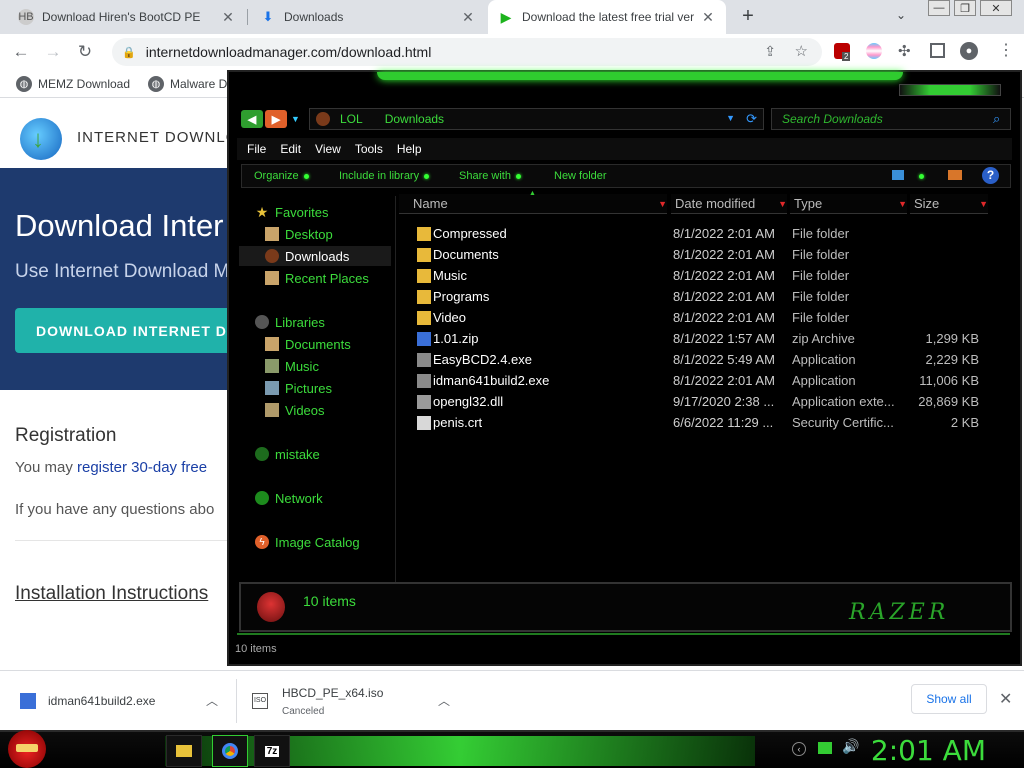  What do you see at coordinates (27, 749) in the screenshot?
I see `start-button-angry-bird-icon` at bounding box center [27, 749].